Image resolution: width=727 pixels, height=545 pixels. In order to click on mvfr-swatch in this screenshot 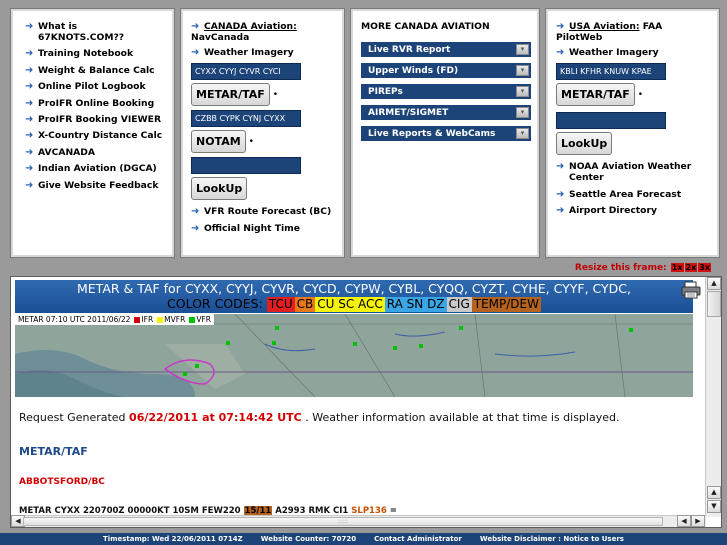, I will do `click(160, 319)`.